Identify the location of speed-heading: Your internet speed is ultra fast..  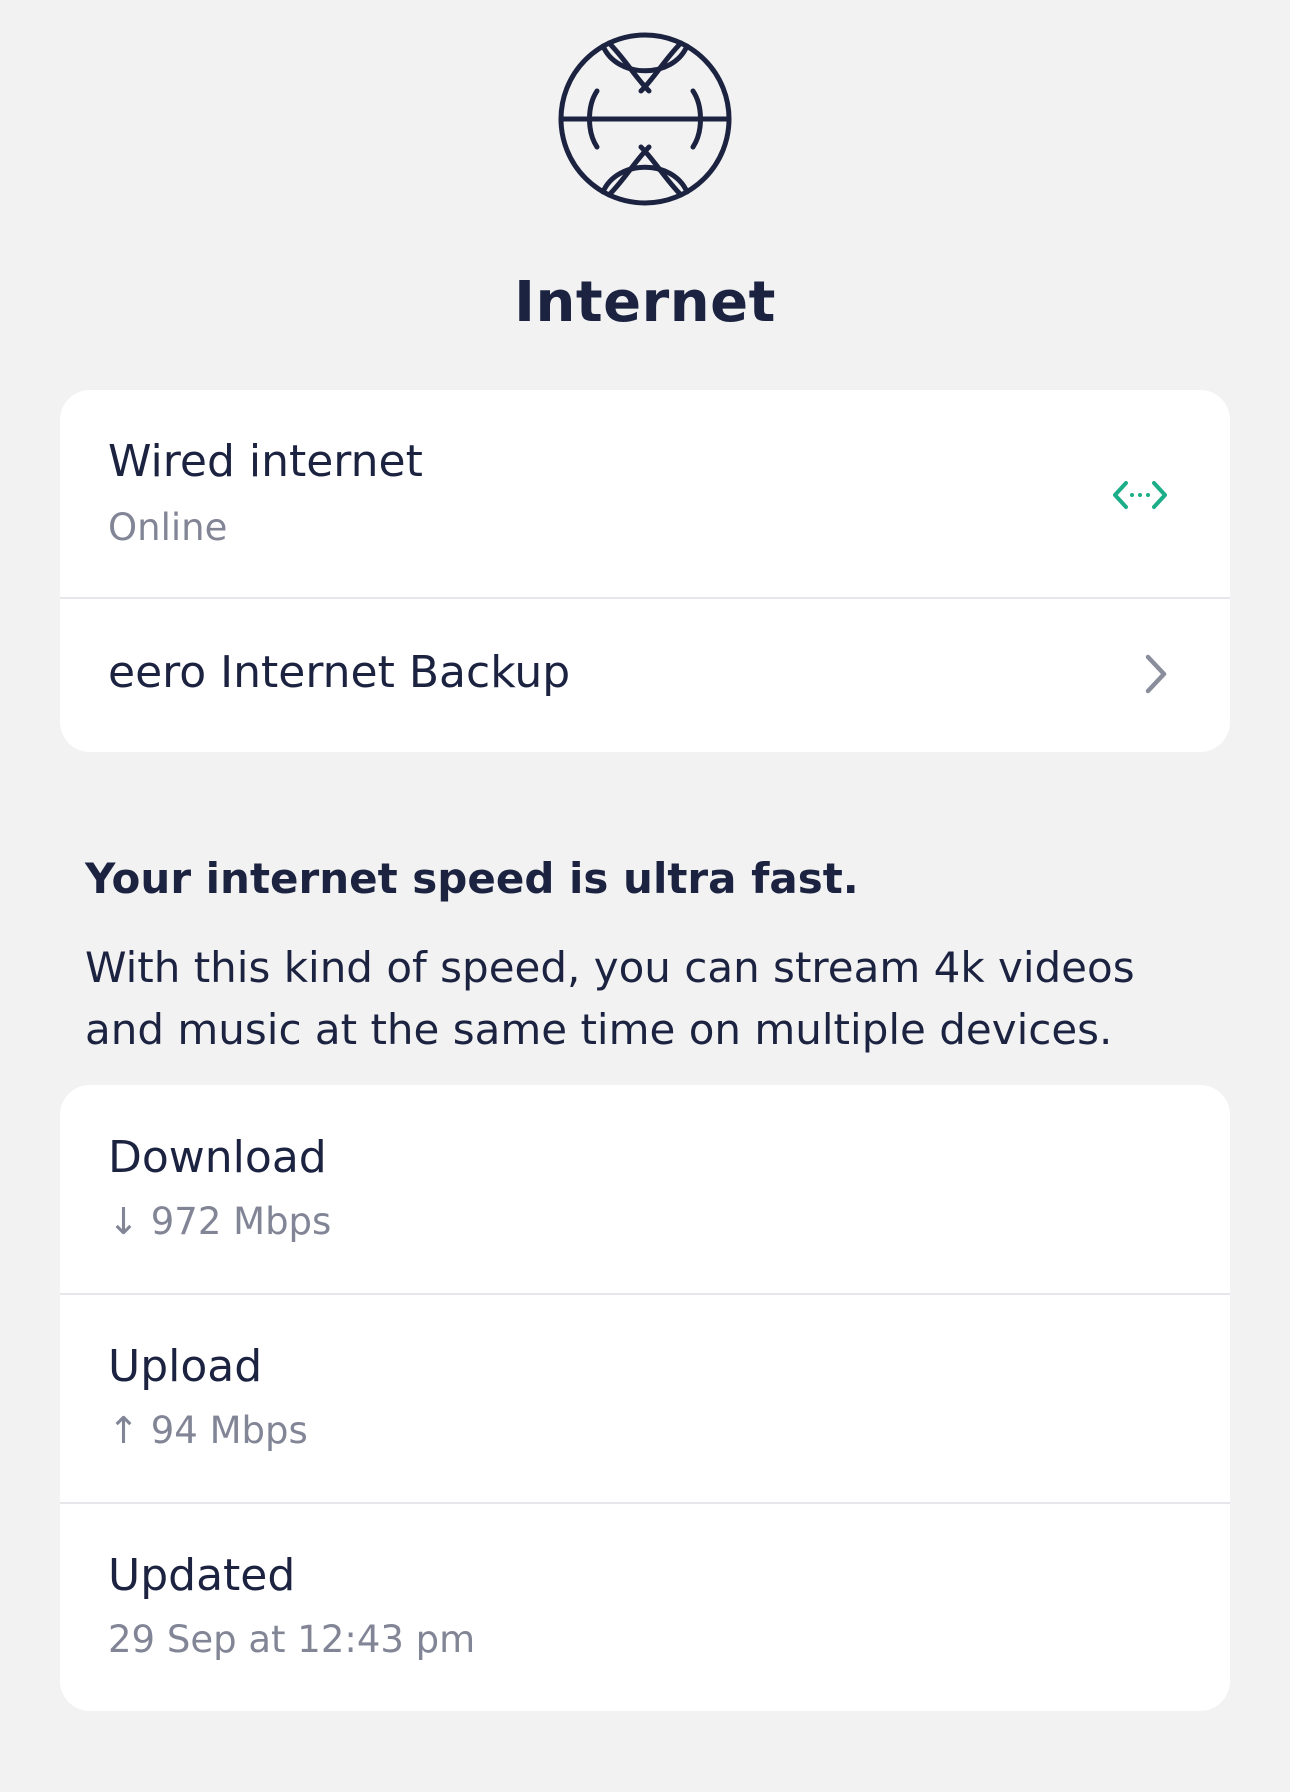
(472, 878).